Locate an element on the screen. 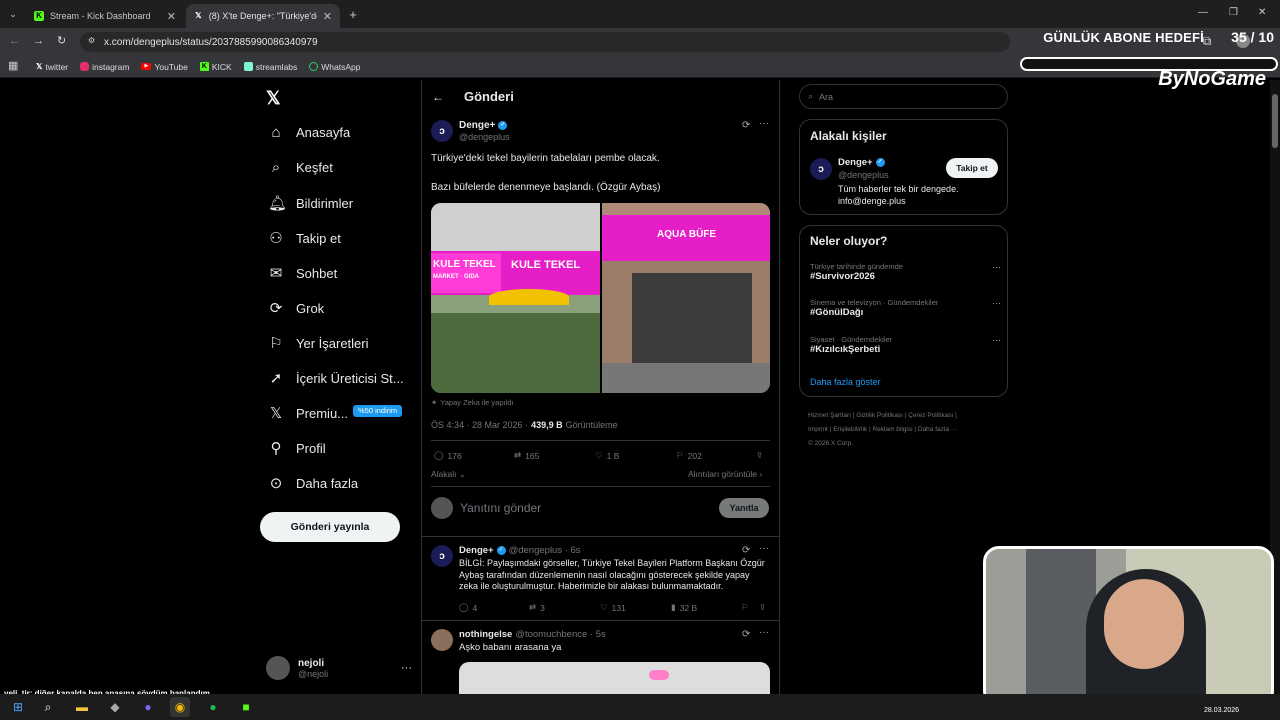  follow-button: Takip et is located at coordinates (972, 168).